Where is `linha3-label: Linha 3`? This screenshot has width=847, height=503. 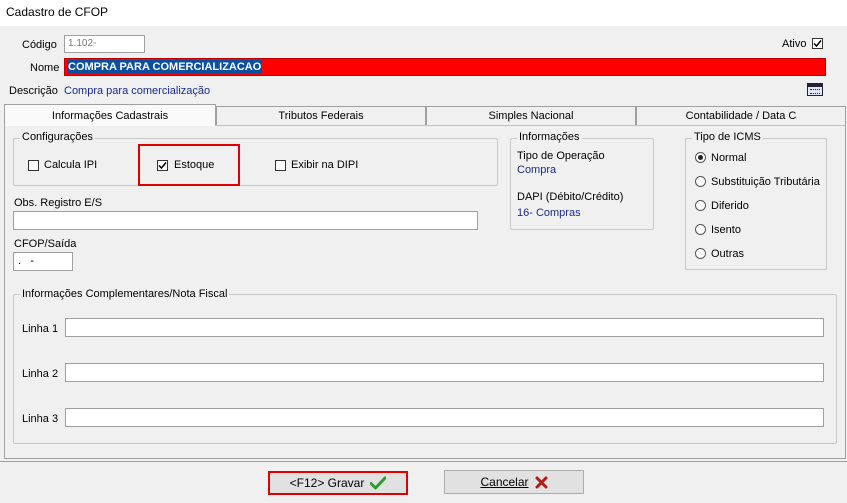 linha3-label: Linha 3 is located at coordinates (40, 419).